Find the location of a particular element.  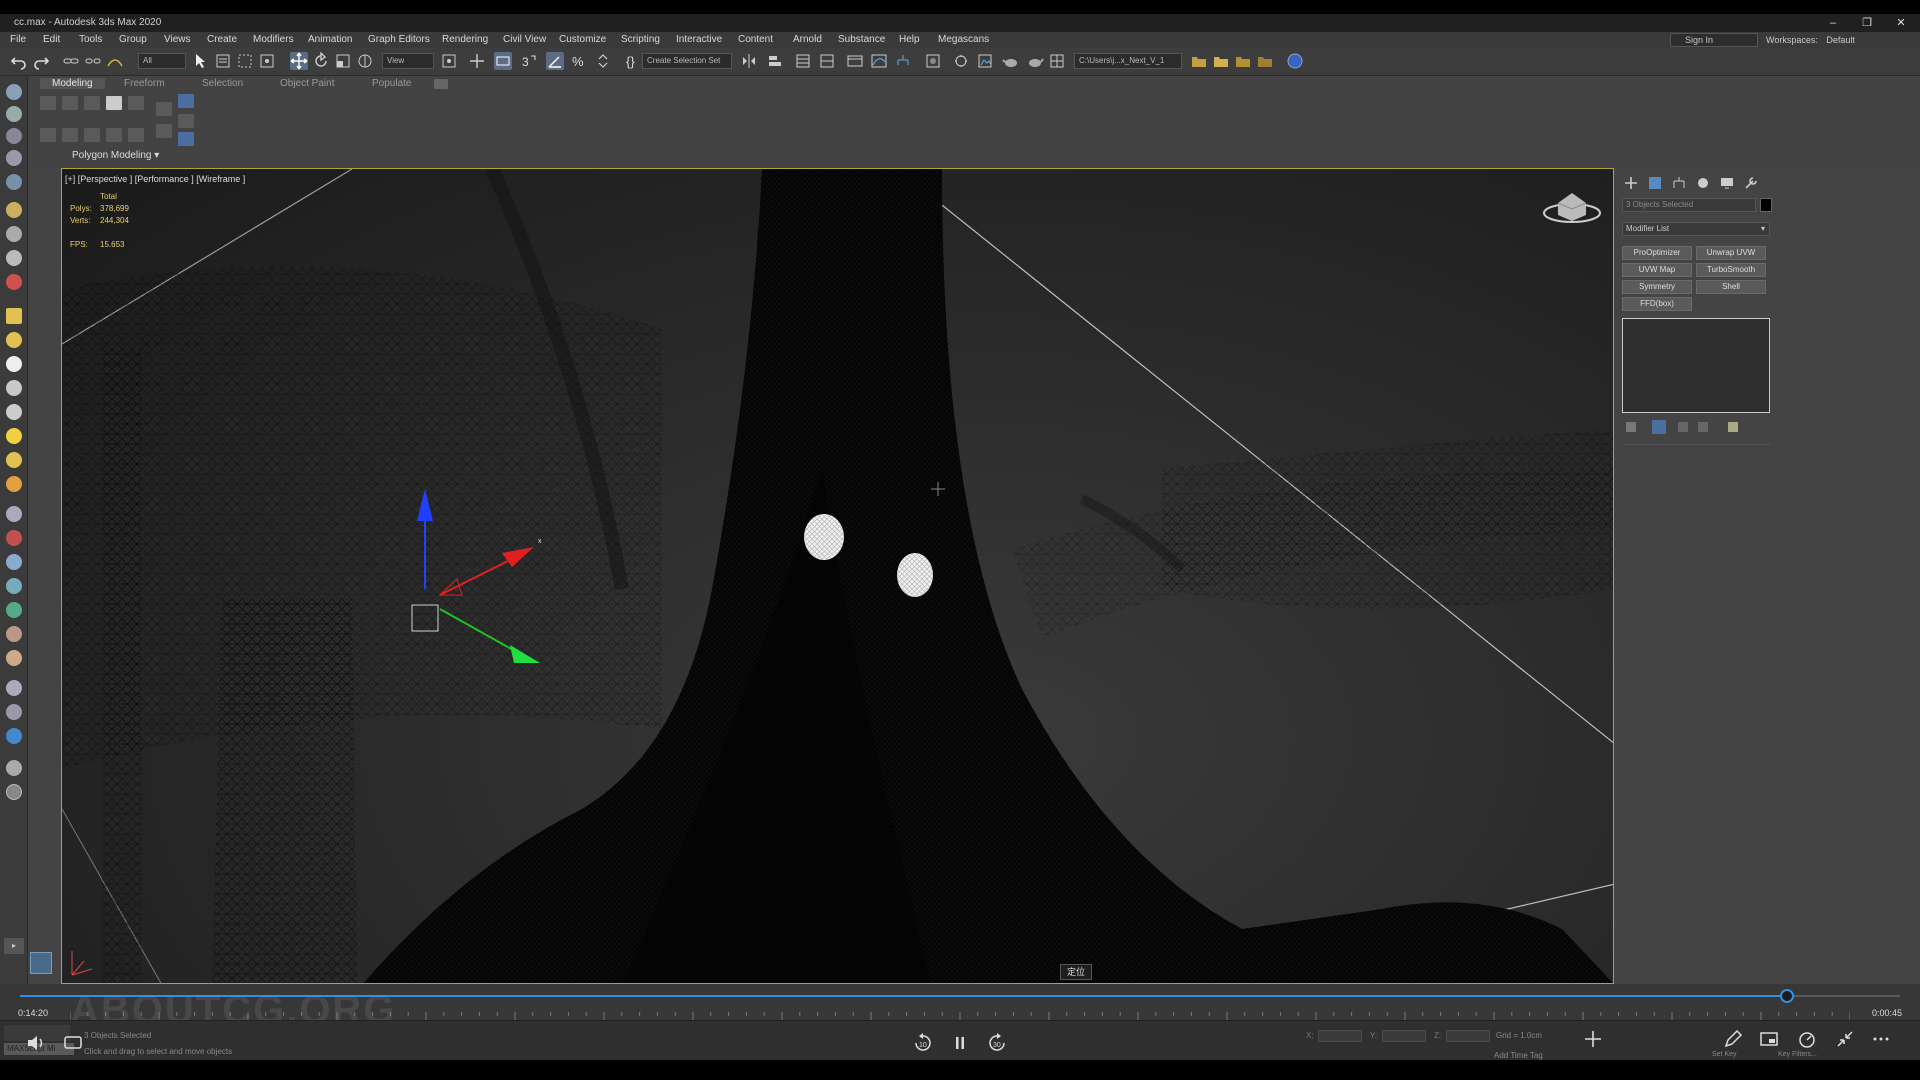

x-coord-field is located at coordinates (1340, 1036).